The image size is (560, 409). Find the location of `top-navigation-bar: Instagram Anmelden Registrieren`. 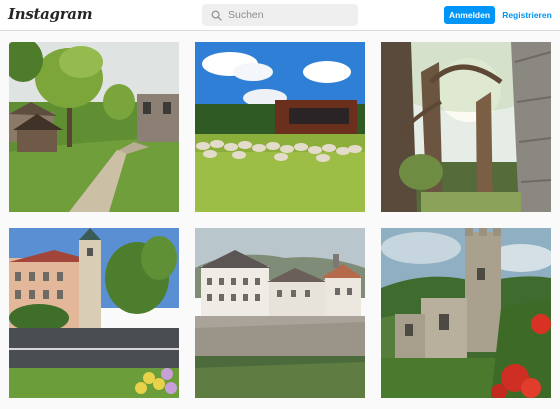

top-navigation-bar: Instagram Anmelden Registrieren is located at coordinates (280, 15).